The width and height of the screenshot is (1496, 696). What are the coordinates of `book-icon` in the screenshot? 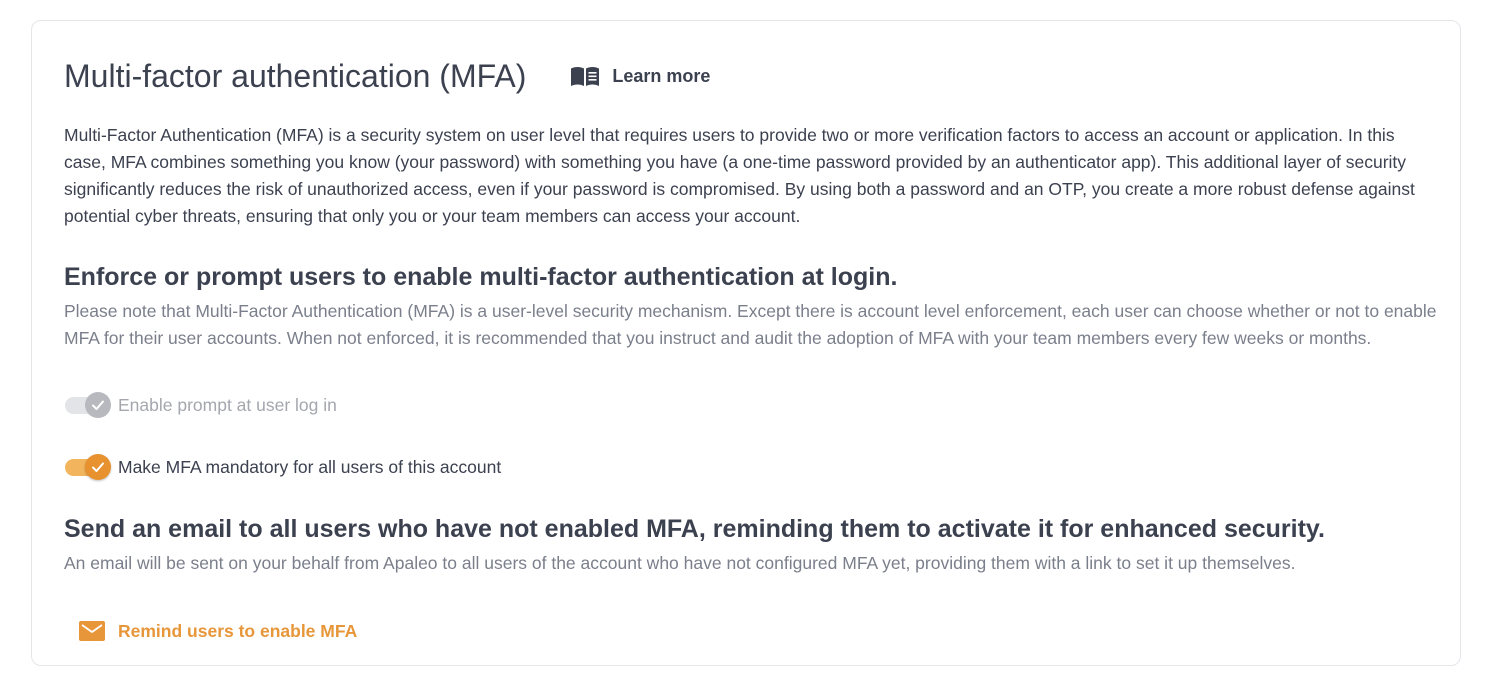 It's located at (585, 76).